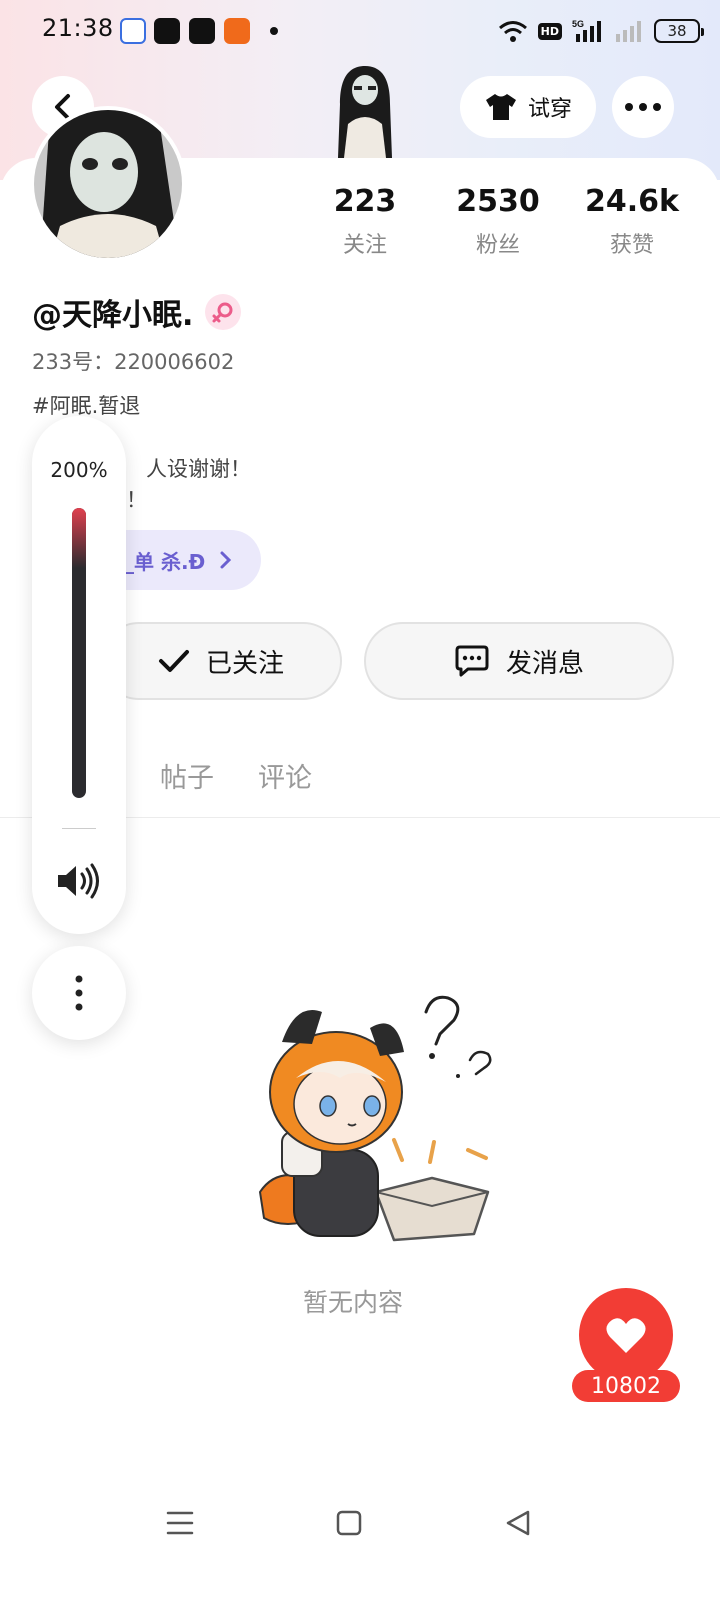 The height and width of the screenshot is (1600, 720). I want to click on stat-likes: 24.6k 获赞, so click(632, 221).